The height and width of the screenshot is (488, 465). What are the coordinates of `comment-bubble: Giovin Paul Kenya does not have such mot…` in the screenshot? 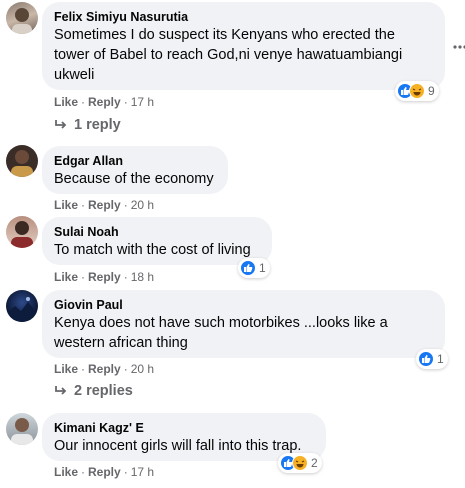 It's located at (243, 324).